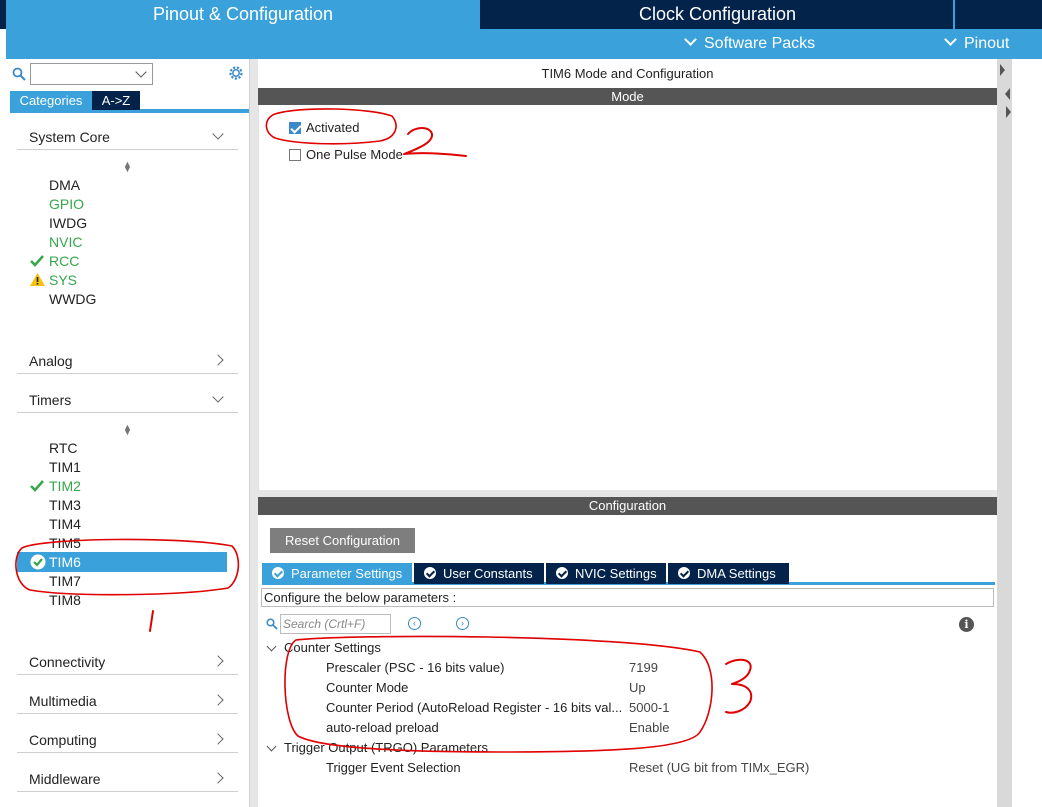  What do you see at coordinates (393, 767) in the screenshot?
I see `param-name-trigger-event-selection: Trigger Event Selection` at bounding box center [393, 767].